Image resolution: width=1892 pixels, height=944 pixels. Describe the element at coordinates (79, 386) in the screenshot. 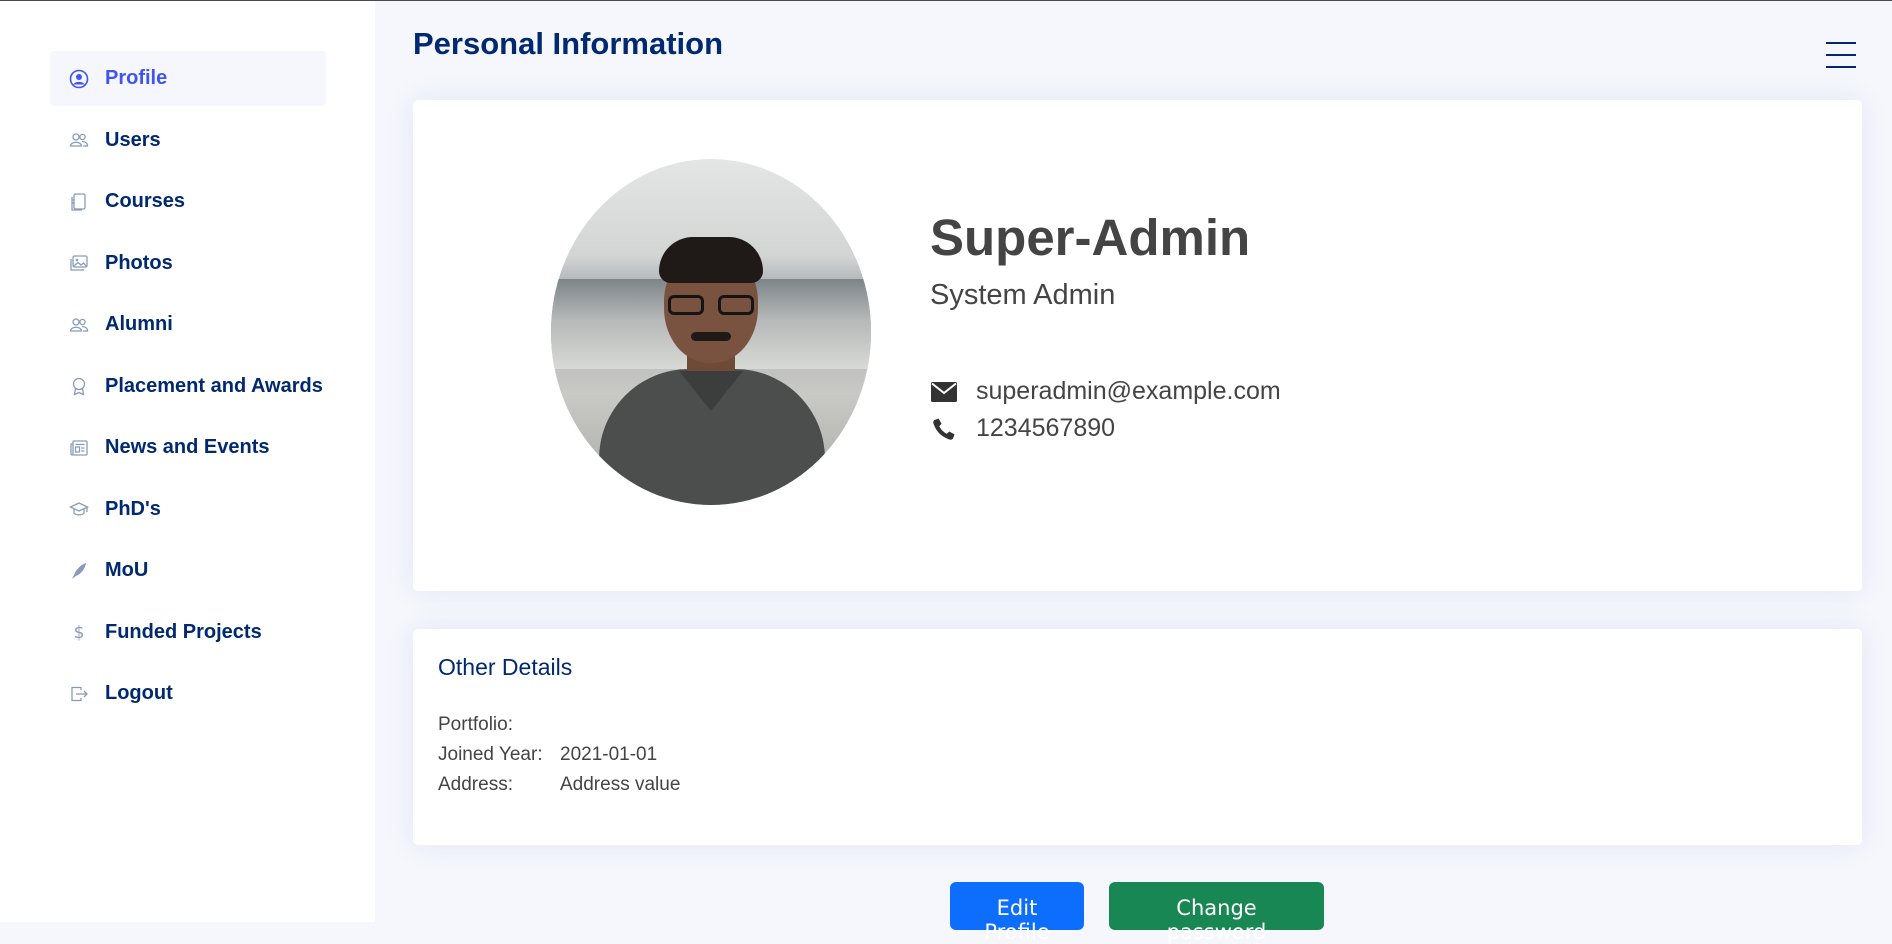

I see `award-icon` at that location.